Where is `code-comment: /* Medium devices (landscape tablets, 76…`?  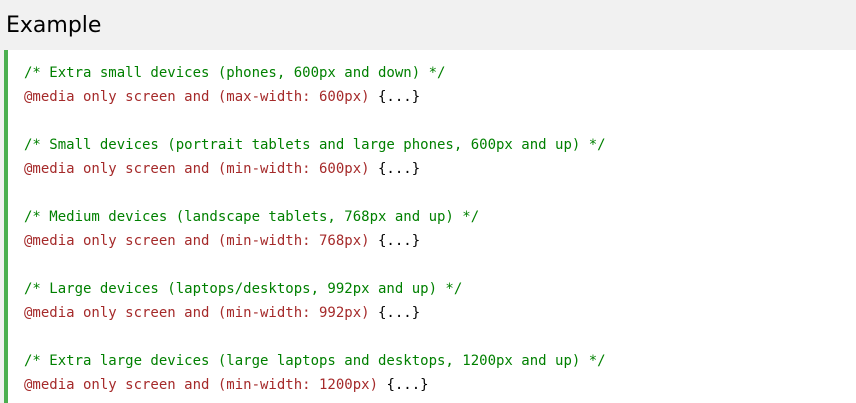 code-comment: /* Medium devices (landscape tablets, 76… is located at coordinates (252, 217).